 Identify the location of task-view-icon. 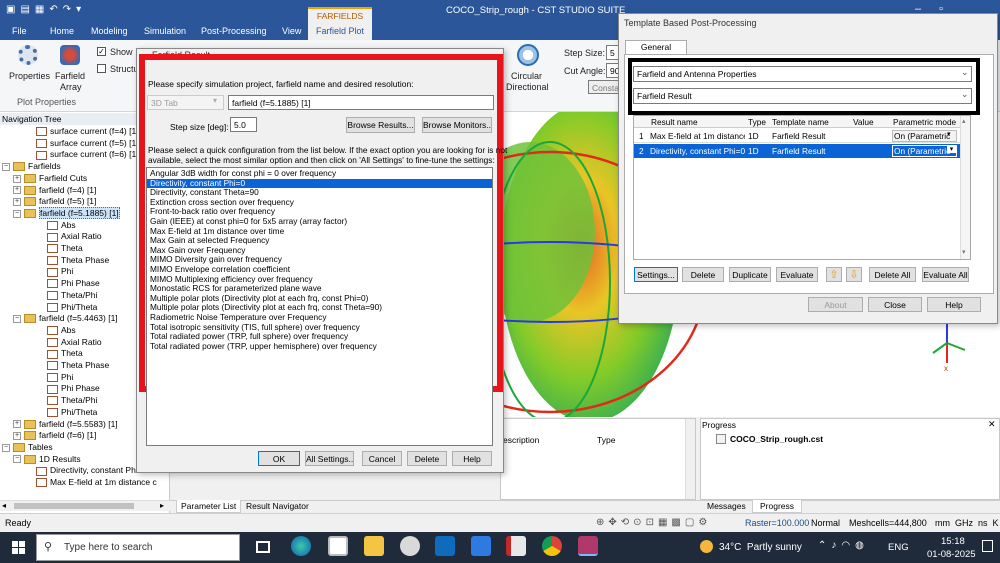
(263, 547).